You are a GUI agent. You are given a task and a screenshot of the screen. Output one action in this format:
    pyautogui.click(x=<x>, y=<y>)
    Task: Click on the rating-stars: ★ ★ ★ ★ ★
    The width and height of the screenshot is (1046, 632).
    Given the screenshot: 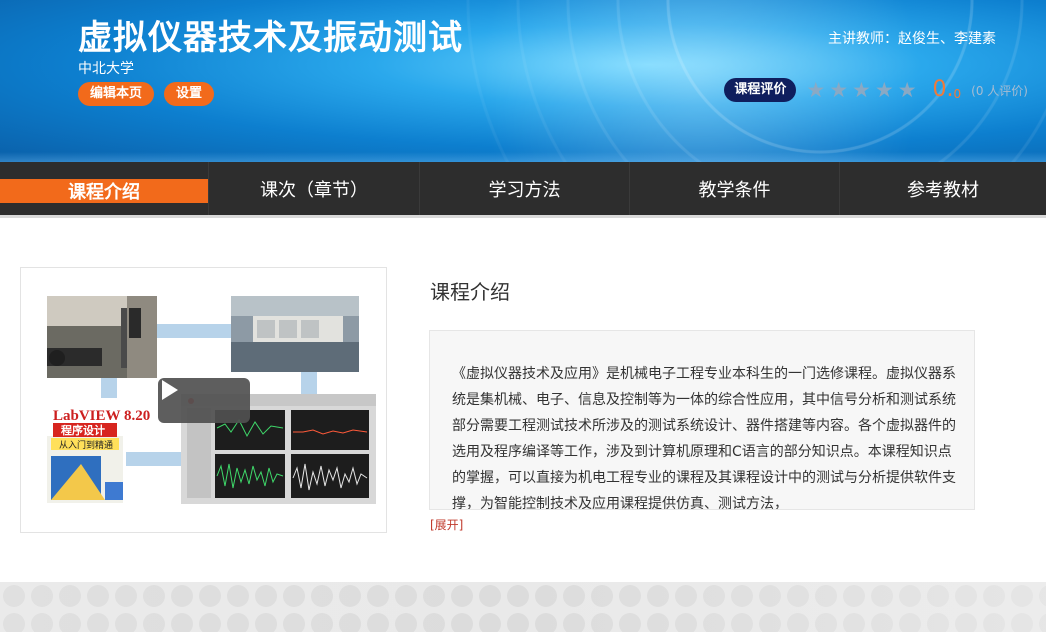 What is the action you would take?
    pyautogui.click(x=861, y=90)
    